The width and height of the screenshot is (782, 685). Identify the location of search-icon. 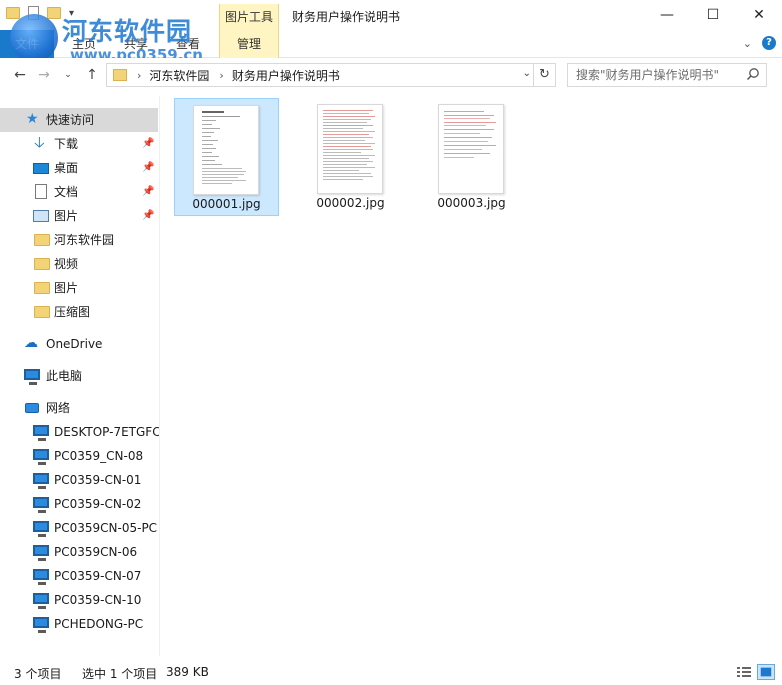
(752, 74).